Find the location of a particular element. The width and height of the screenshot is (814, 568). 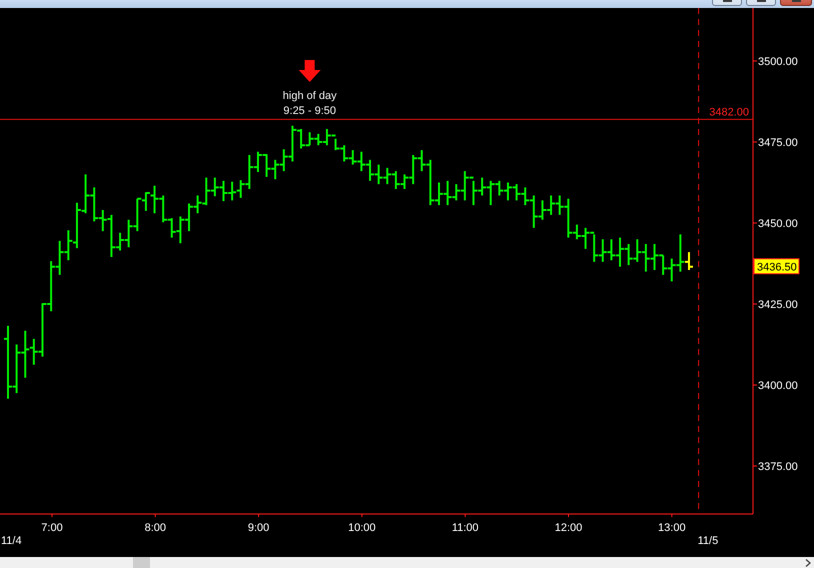

current-price-tag: 3436.50 is located at coordinates (777, 266).